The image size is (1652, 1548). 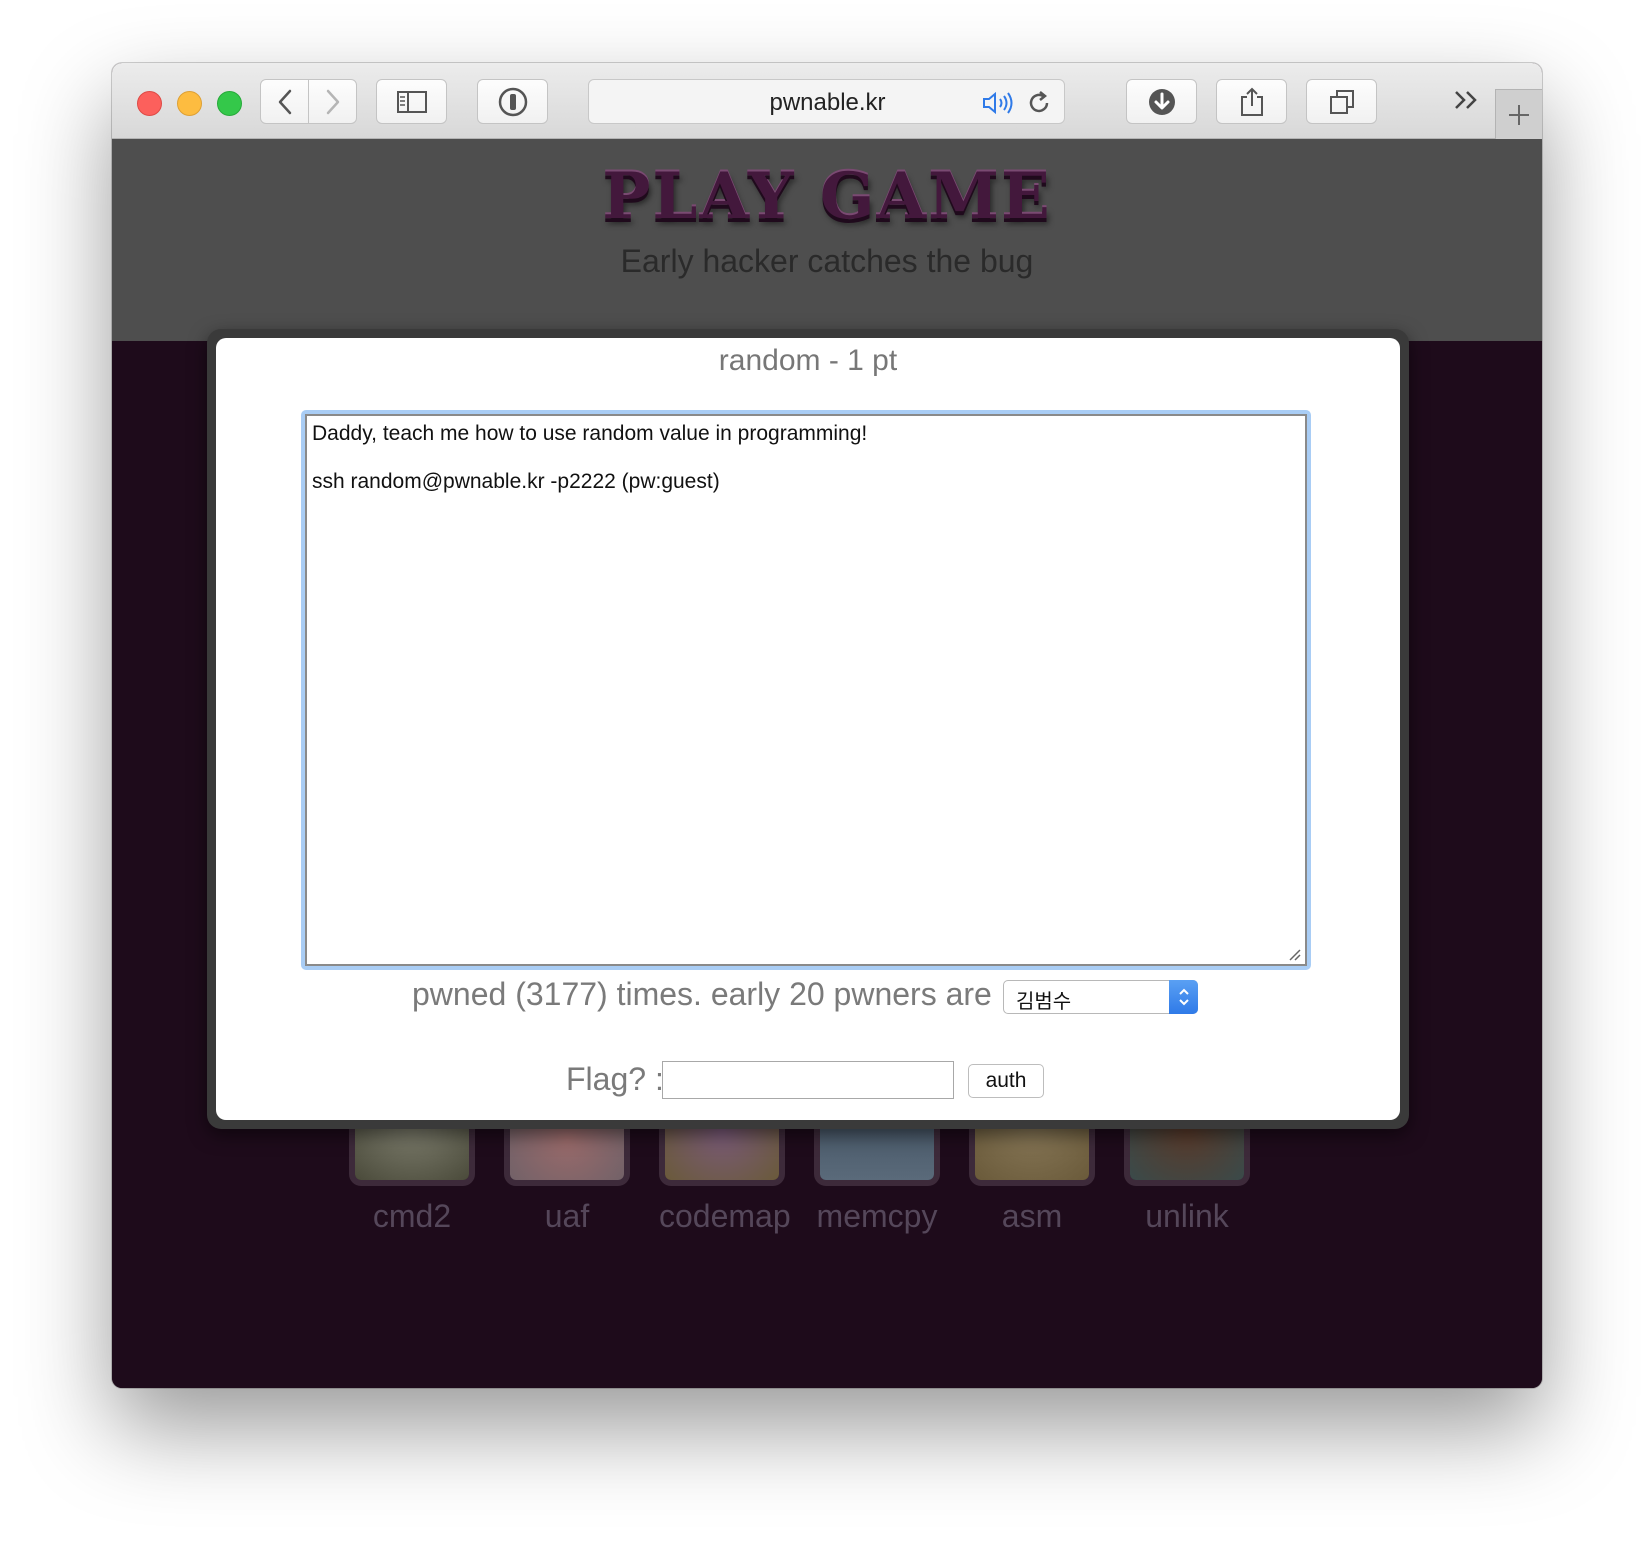 I want to click on forward-button, so click(x=332, y=101).